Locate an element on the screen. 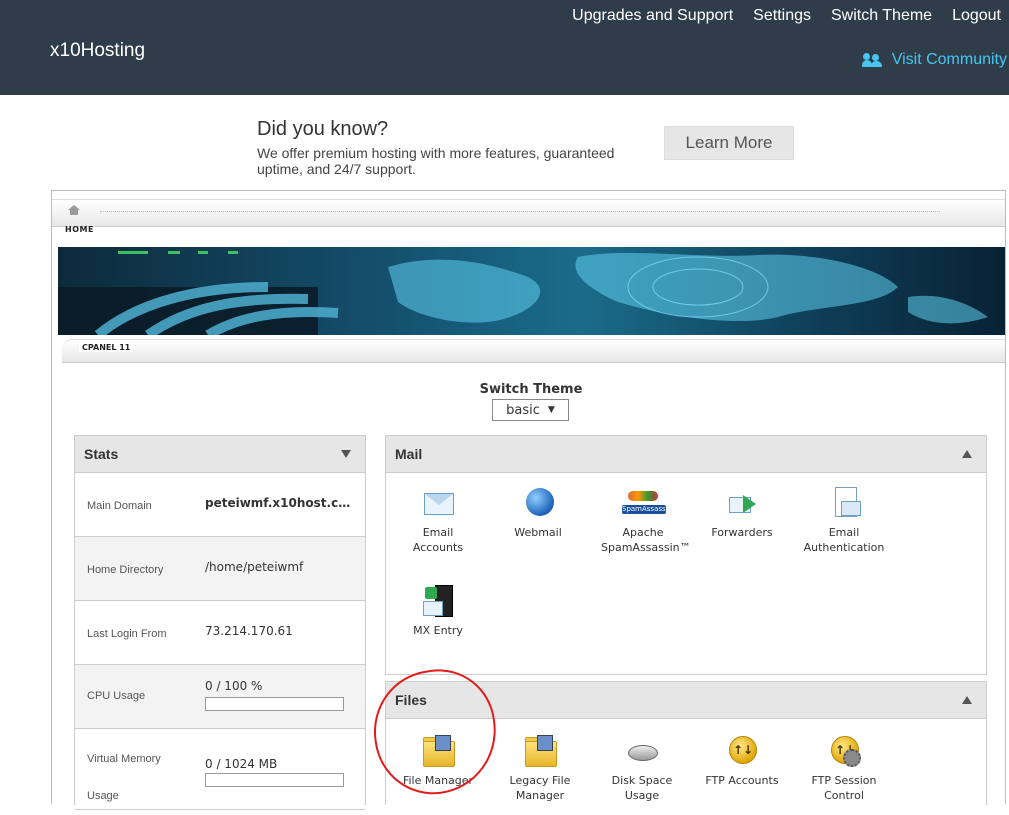 The height and width of the screenshot is (815, 1009). memory-usage-bar is located at coordinates (274, 780).